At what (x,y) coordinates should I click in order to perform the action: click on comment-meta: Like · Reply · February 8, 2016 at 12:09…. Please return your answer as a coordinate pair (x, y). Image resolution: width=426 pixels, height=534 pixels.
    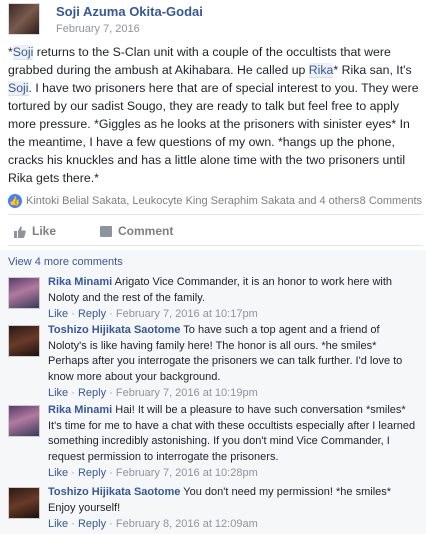
    Looking at the image, I should click on (153, 524).